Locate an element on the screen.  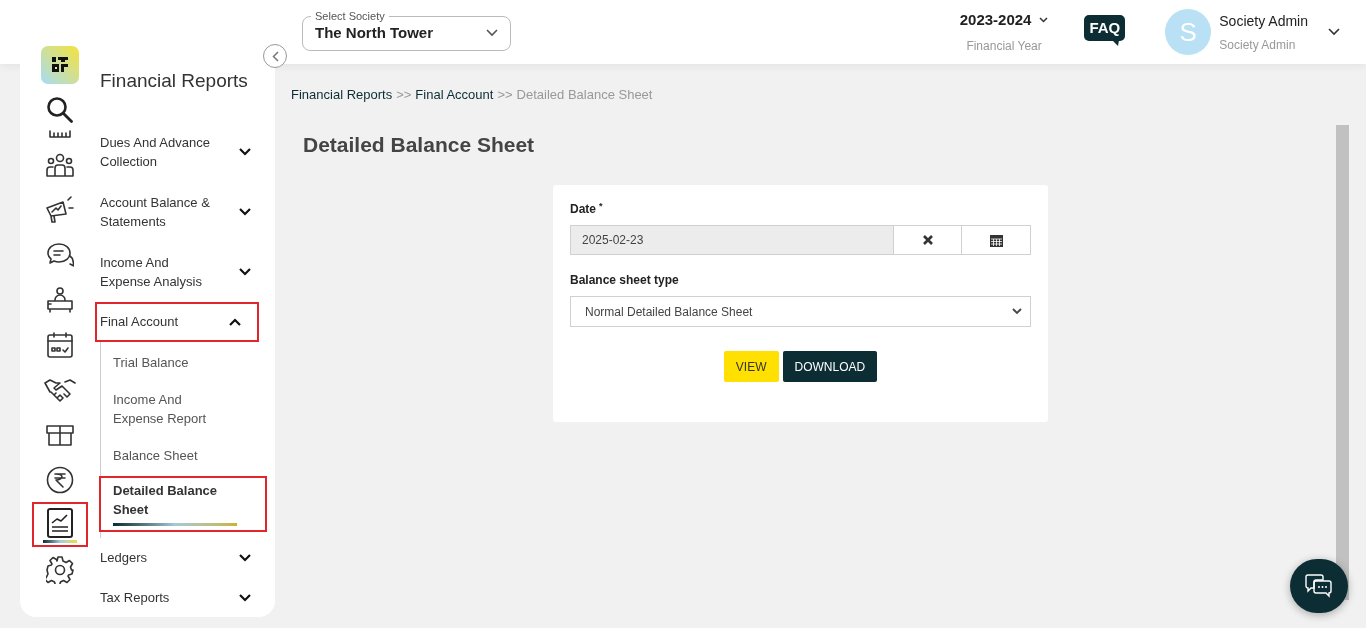
breadcrumb-current: Detailed Balance Sheet is located at coordinates (584, 95).